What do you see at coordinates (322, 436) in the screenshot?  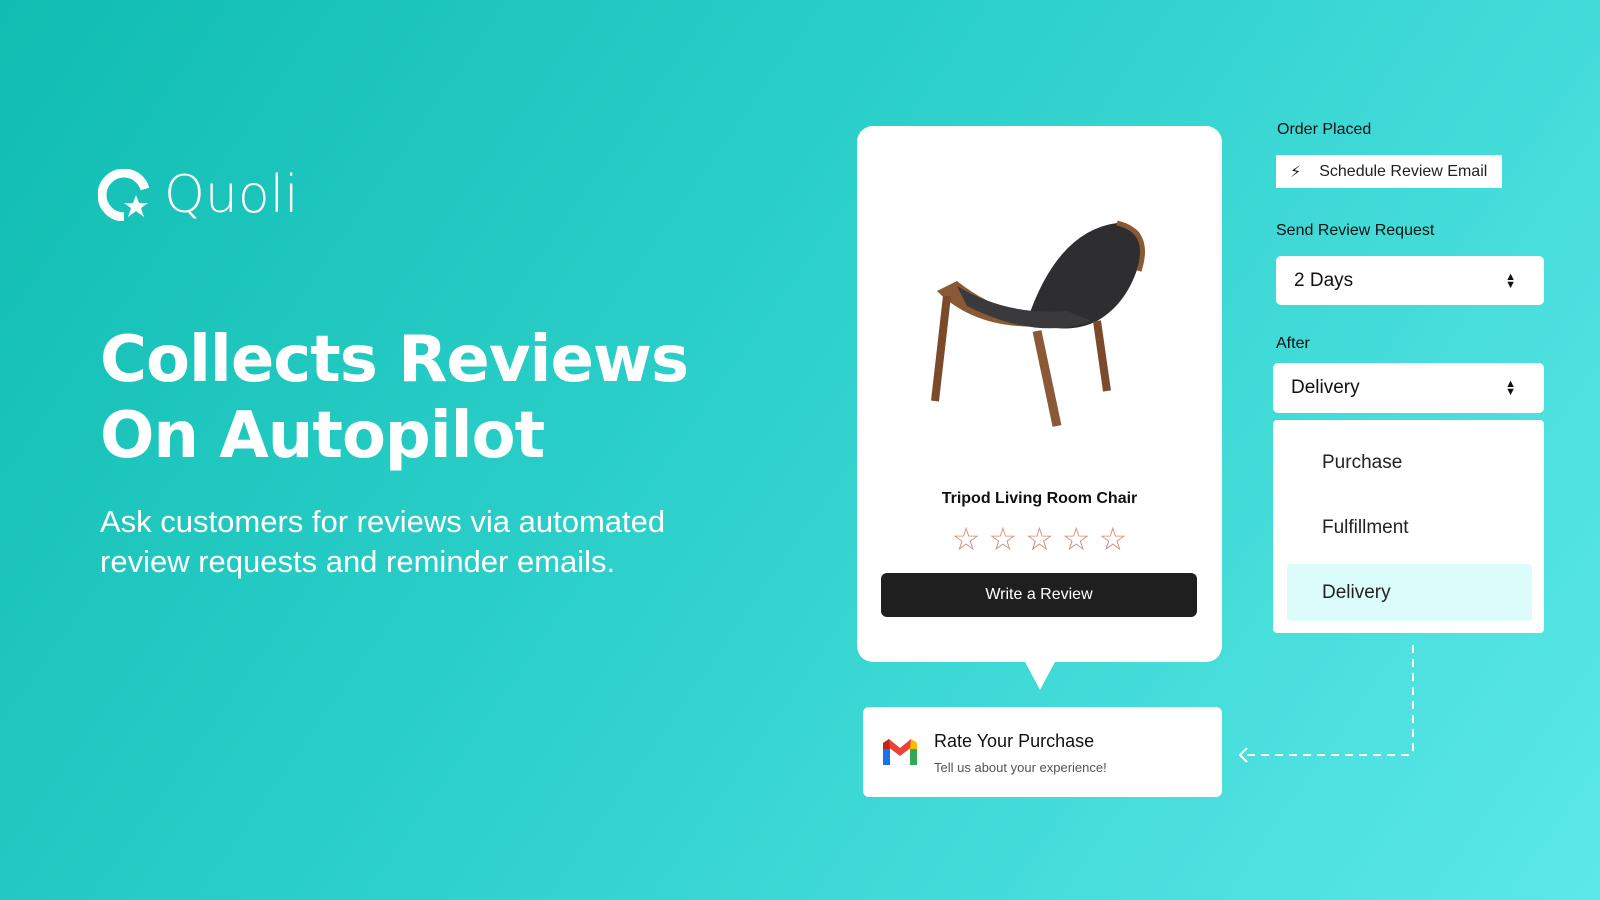 I see `headline-line-2: On Autopilot` at bounding box center [322, 436].